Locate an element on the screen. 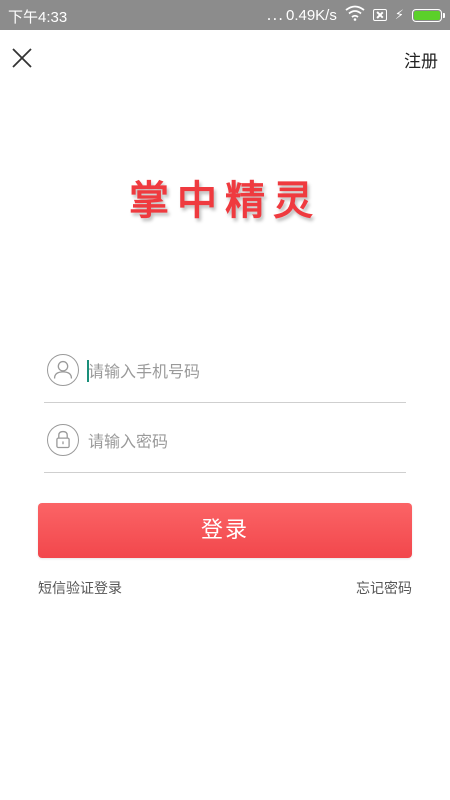  status-icons: ... 0.49K/s ⚡ is located at coordinates (355, 15).